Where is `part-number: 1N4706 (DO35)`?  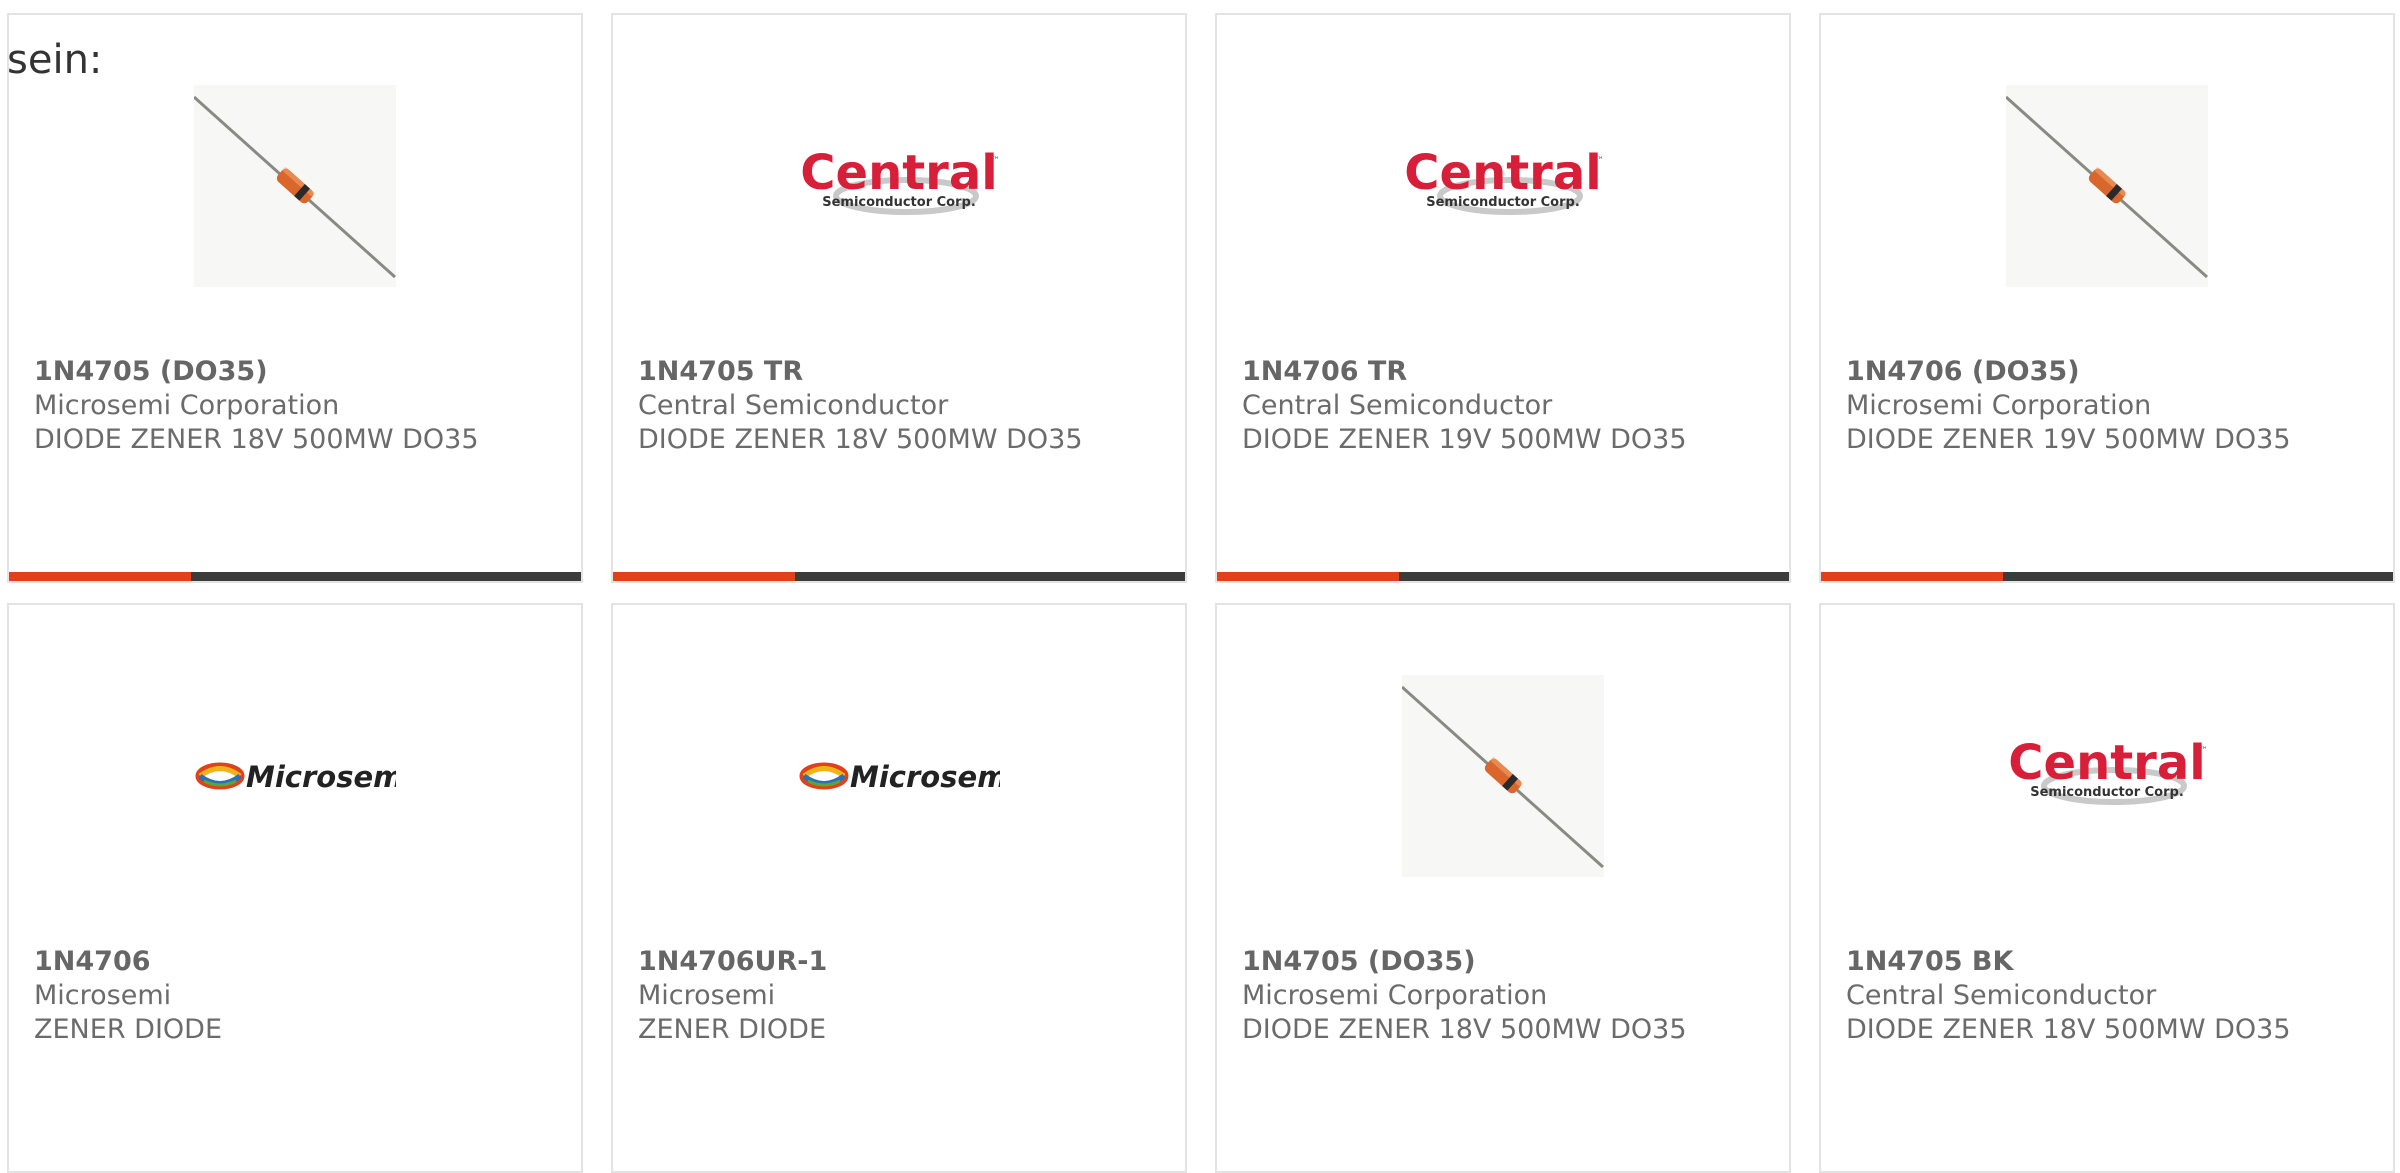 part-number: 1N4706 (DO35) is located at coordinates (2068, 372).